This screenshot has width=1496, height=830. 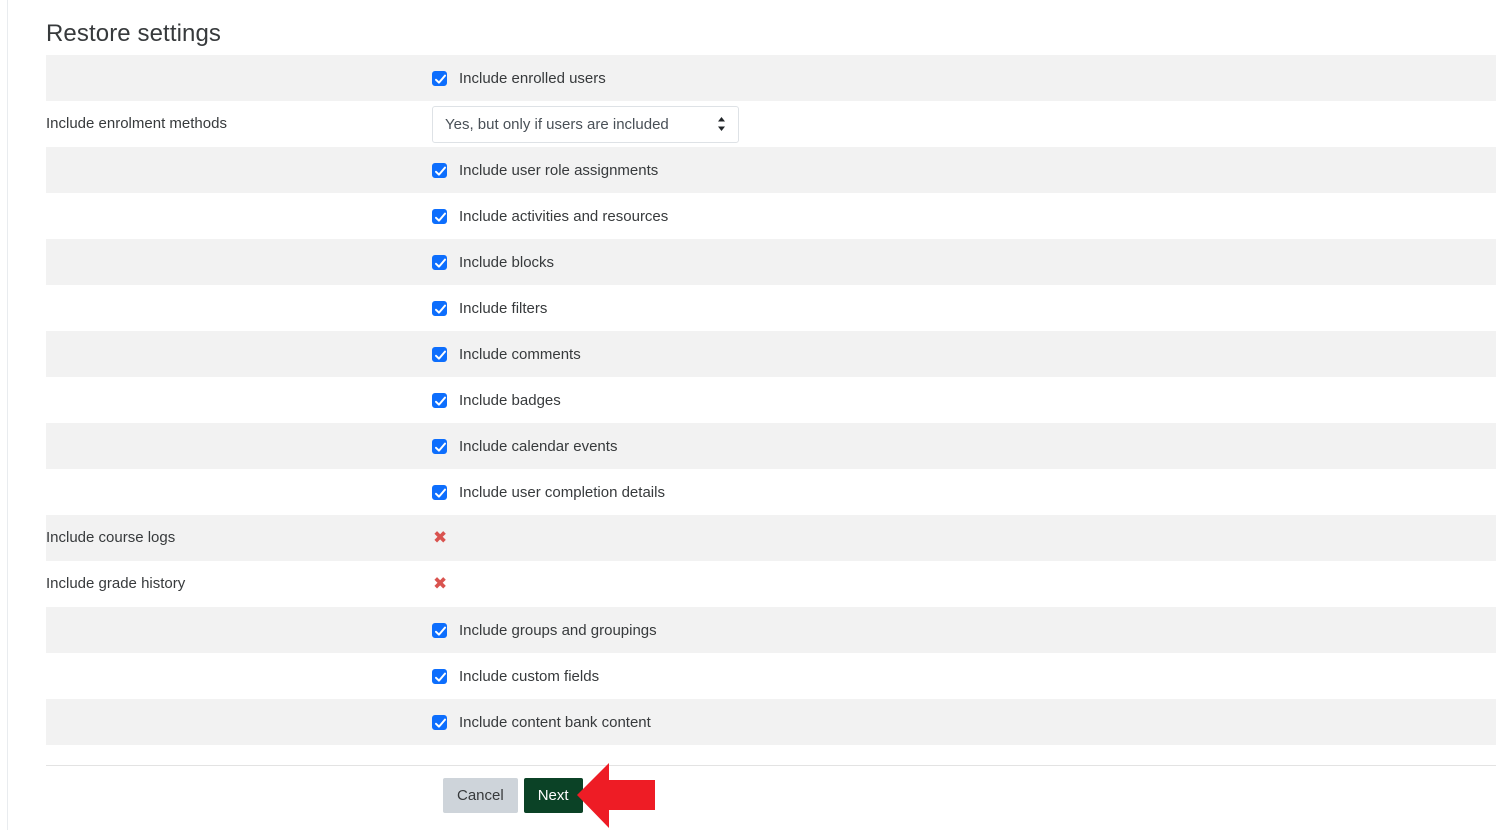 I want to click on setting-control: Include user completion details, so click(x=548, y=492).